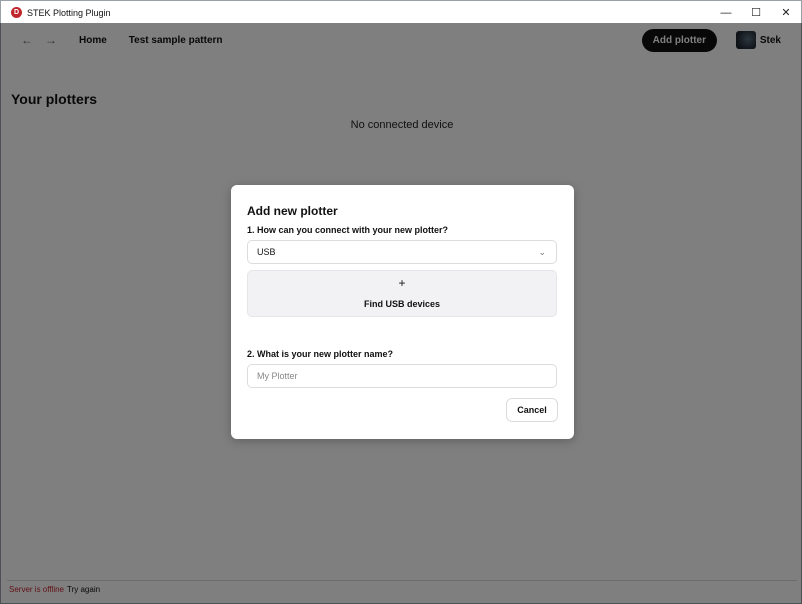  What do you see at coordinates (402, 252) in the screenshot?
I see `connection-type-select: USB ⌄` at bounding box center [402, 252].